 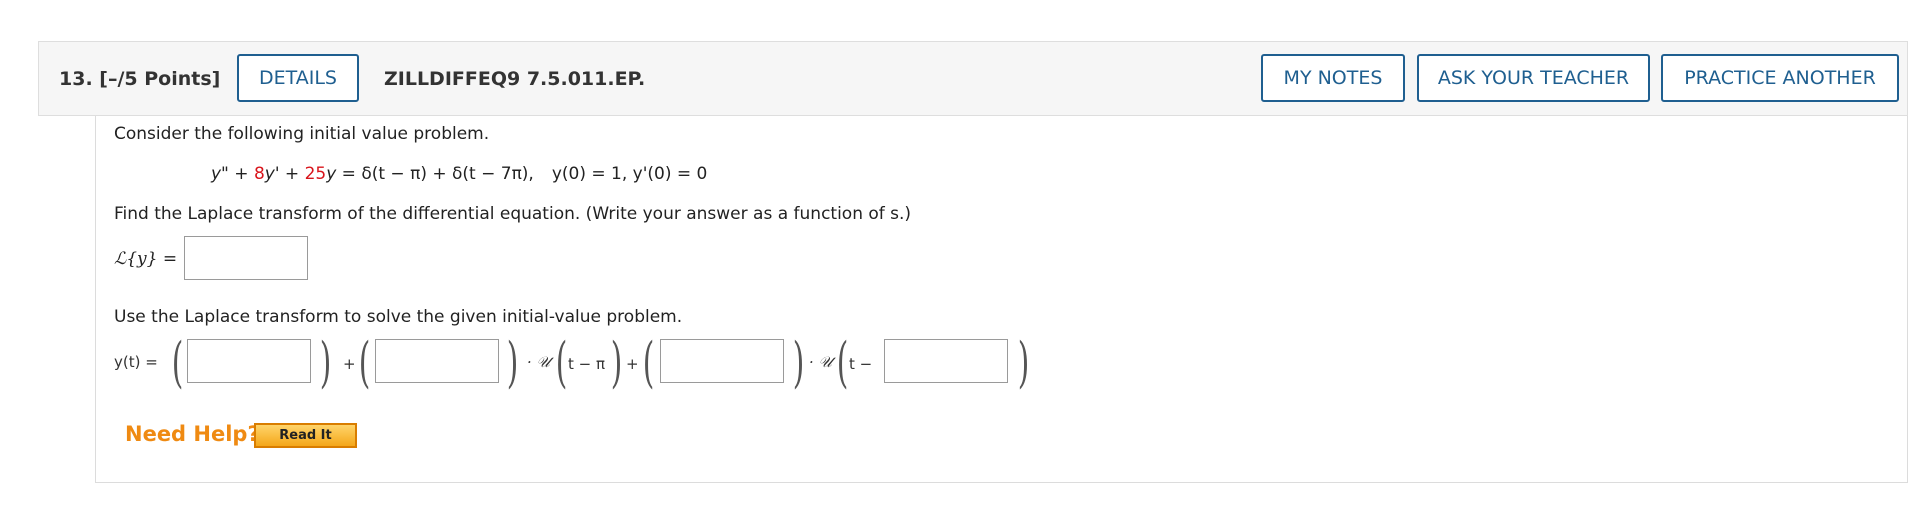 I want to click on heaviside-u-1: · 𝒰, so click(x=539, y=362).